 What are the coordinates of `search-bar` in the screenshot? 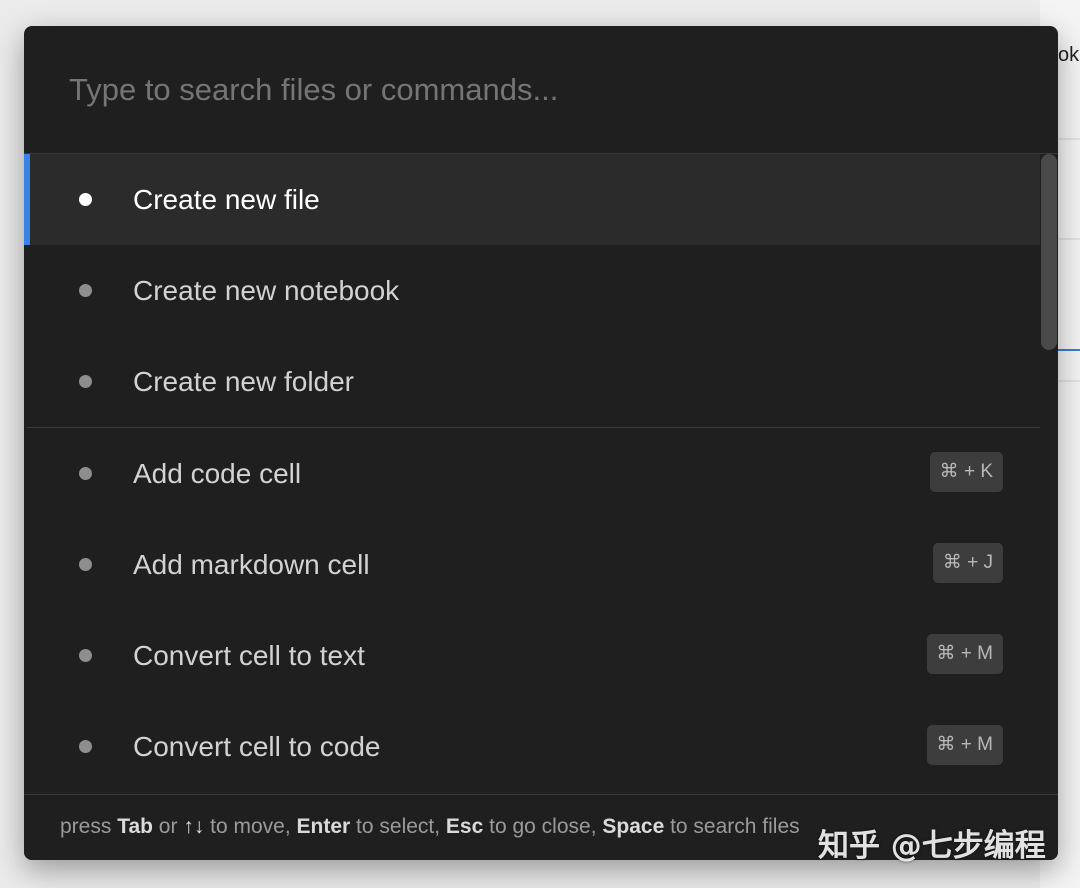 It's located at (541, 90).